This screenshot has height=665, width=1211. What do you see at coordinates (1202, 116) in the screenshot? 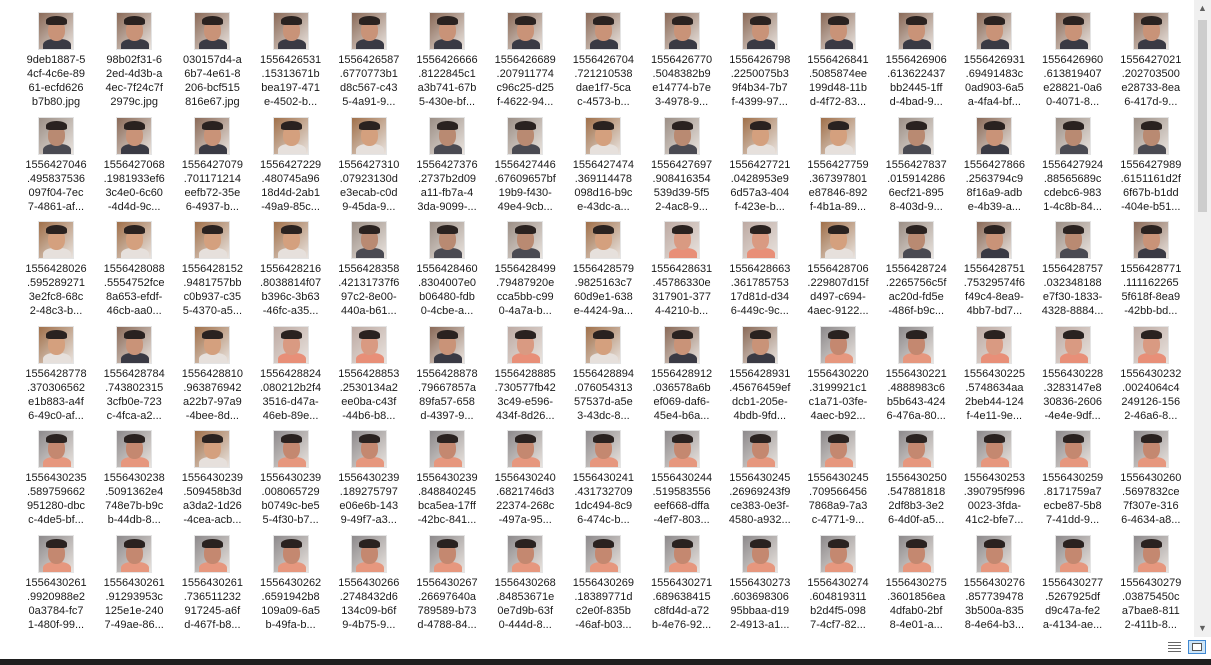
I see `scrollbar-thumb` at bounding box center [1202, 116].